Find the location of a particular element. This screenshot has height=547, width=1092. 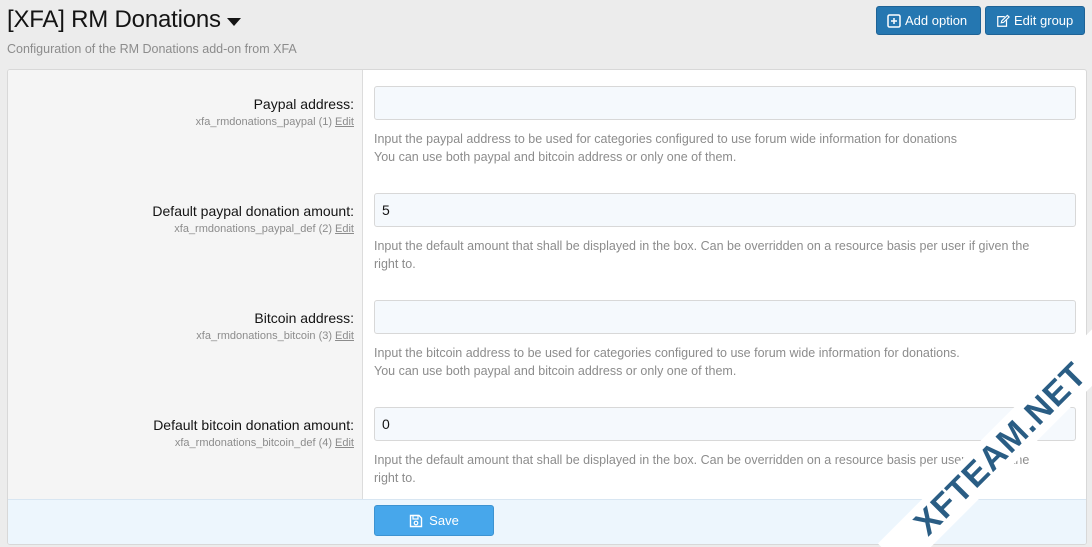

title-menu-toggle: [XFA] RM Donations is located at coordinates (124, 20).